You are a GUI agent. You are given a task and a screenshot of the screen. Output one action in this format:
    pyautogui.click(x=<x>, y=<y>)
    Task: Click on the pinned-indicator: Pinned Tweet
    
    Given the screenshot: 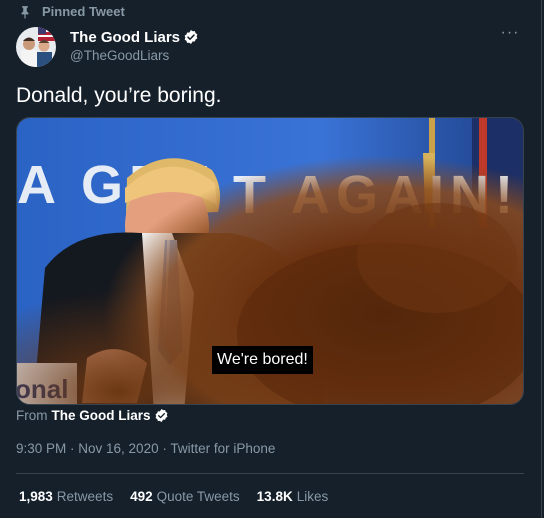 What is the action you would take?
    pyautogui.click(x=71, y=11)
    